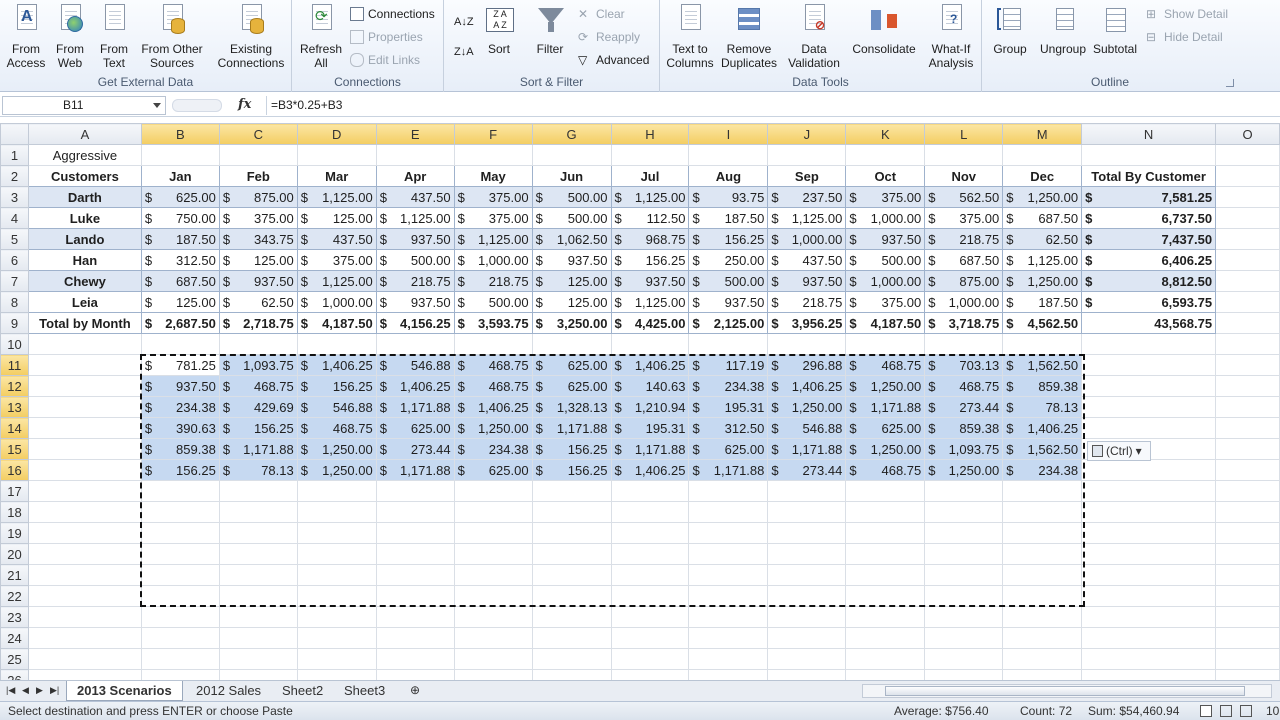 The image size is (1280, 720). What do you see at coordinates (258, 365) in the screenshot?
I see `selected-cell: $1,093.75` at bounding box center [258, 365].